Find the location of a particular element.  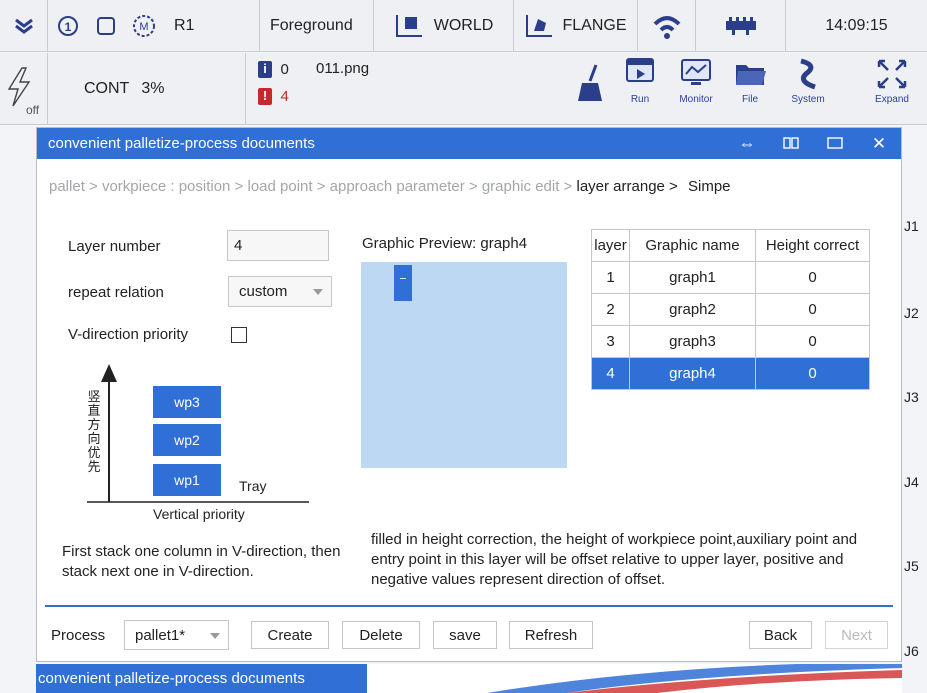

expand-button: Expand is located at coordinates (892, 88).